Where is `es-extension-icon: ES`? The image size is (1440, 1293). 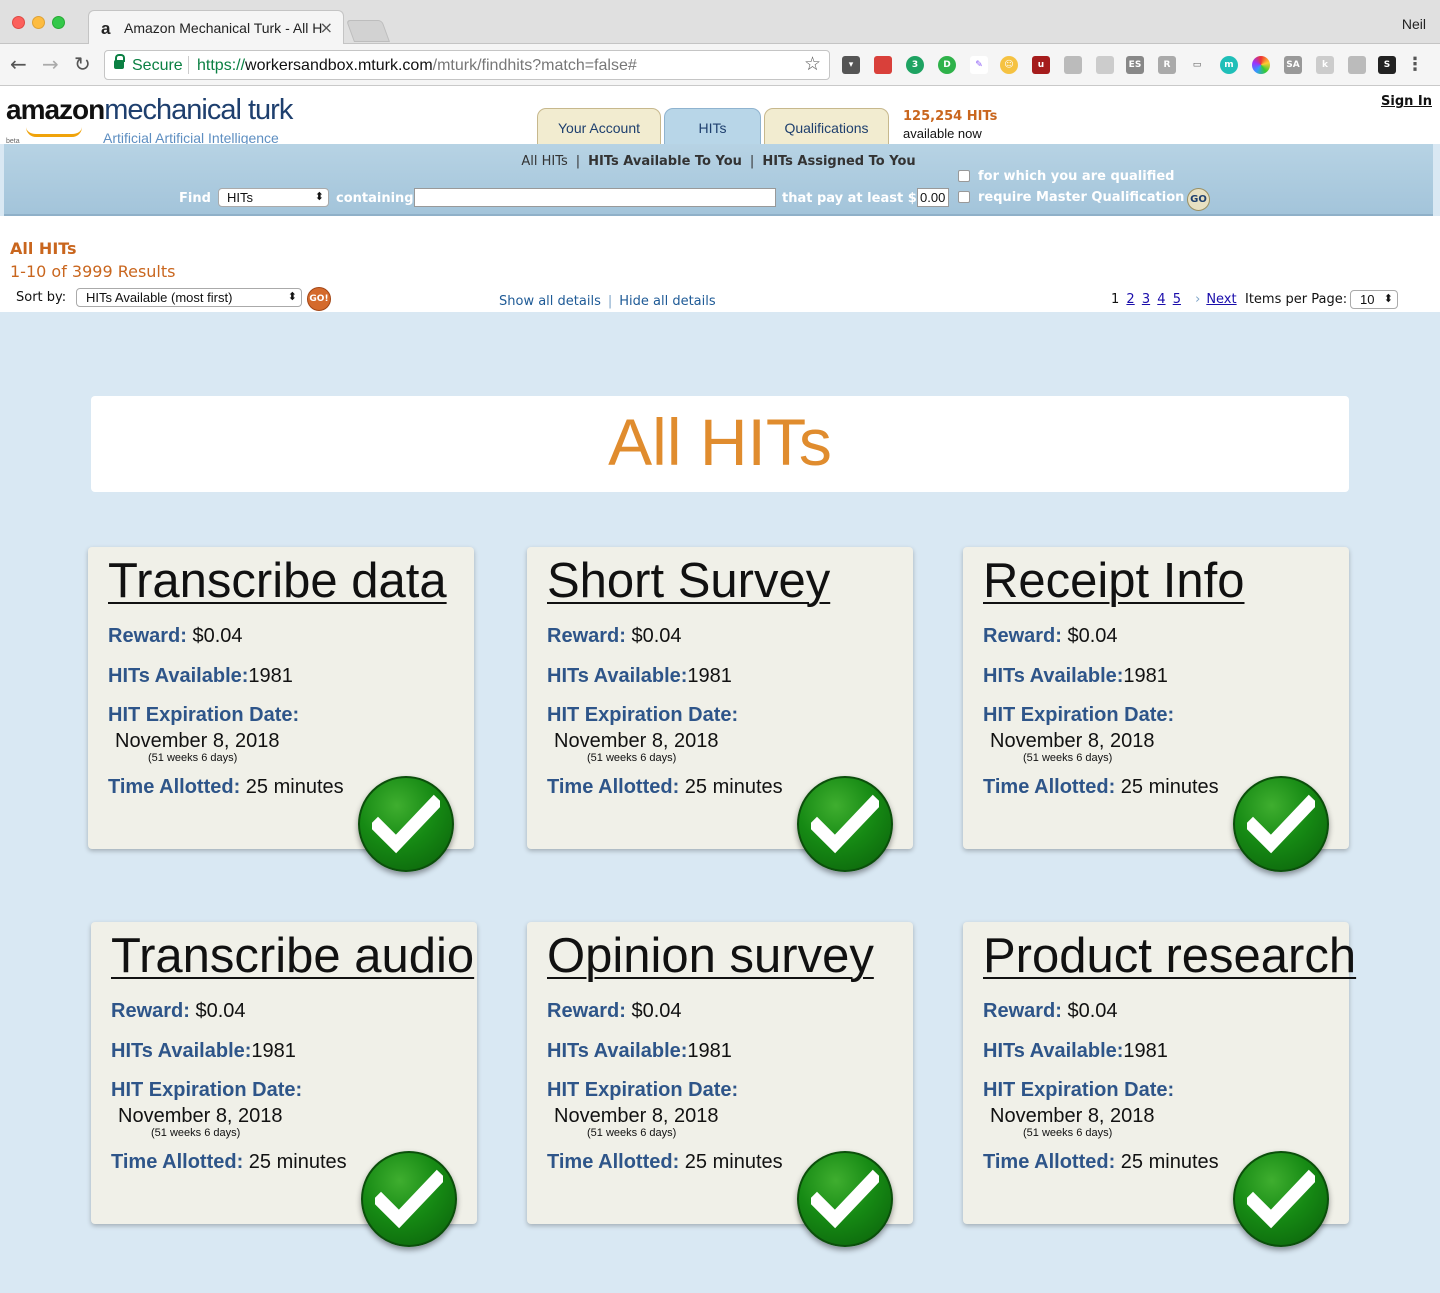 es-extension-icon: ES is located at coordinates (1135, 65).